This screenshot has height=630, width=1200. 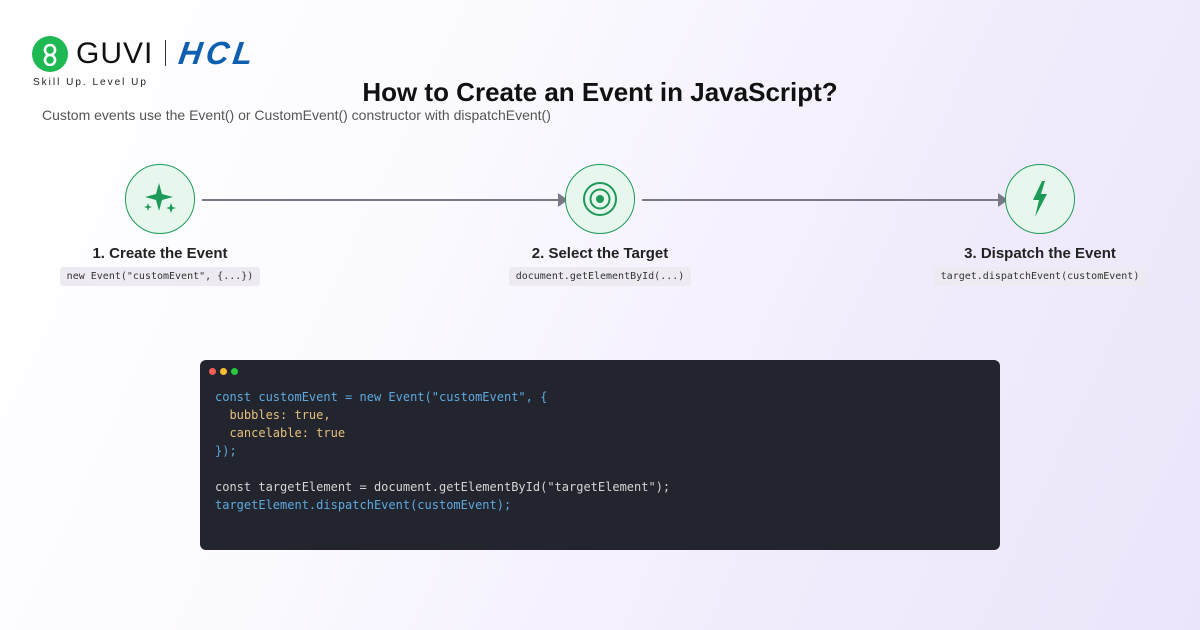 I want to click on hcl-wordmark: HCL, so click(x=218, y=53).